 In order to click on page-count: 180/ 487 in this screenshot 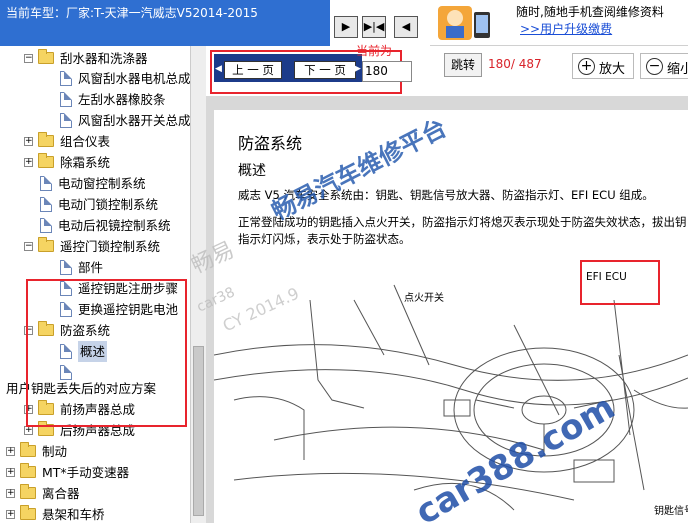, I will do `click(515, 64)`.